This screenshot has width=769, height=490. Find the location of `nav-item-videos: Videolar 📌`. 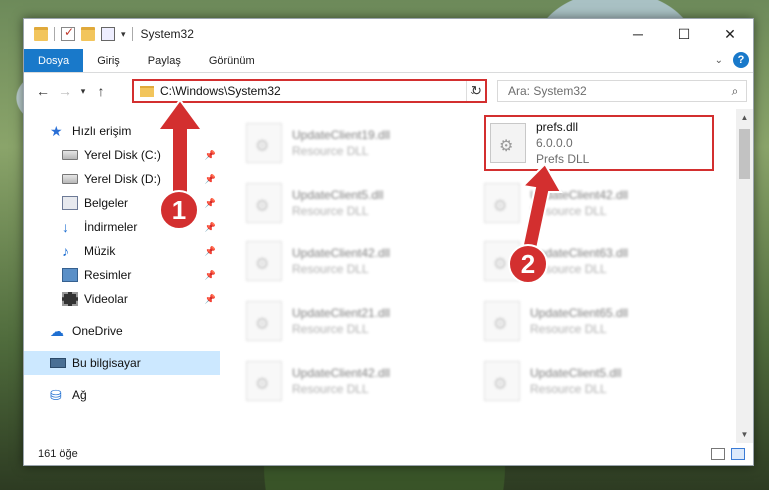

nav-item-videos: Videolar 📌 is located at coordinates (122, 299).